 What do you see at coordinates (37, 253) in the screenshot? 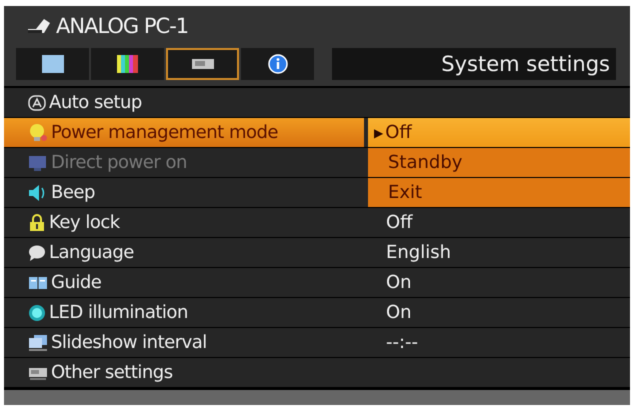
I see `speech-bubble-icon` at bounding box center [37, 253].